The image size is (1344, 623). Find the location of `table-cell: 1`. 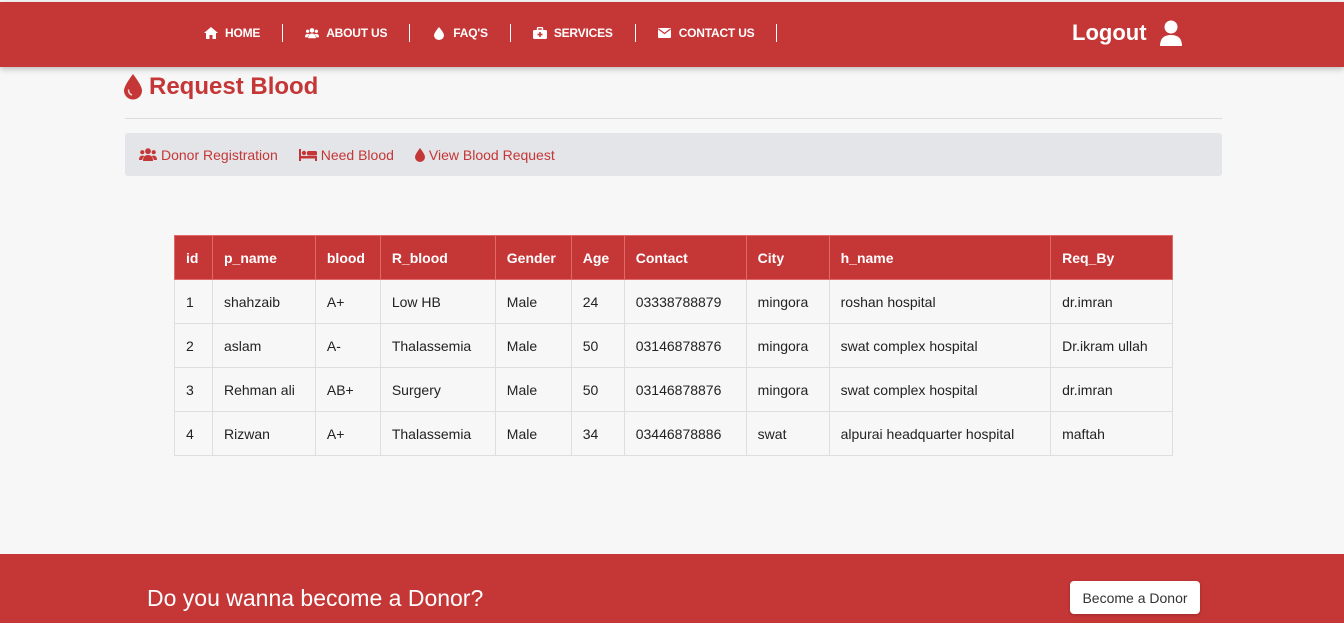

table-cell: 1 is located at coordinates (193, 301).